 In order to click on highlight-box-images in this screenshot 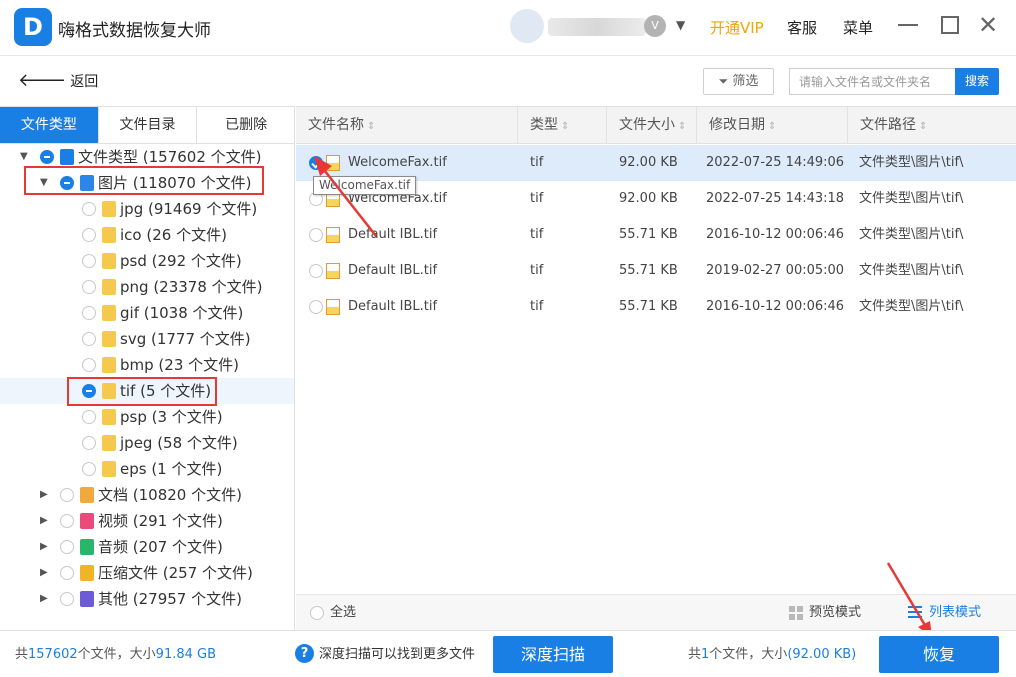, I will do `click(144, 180)`.